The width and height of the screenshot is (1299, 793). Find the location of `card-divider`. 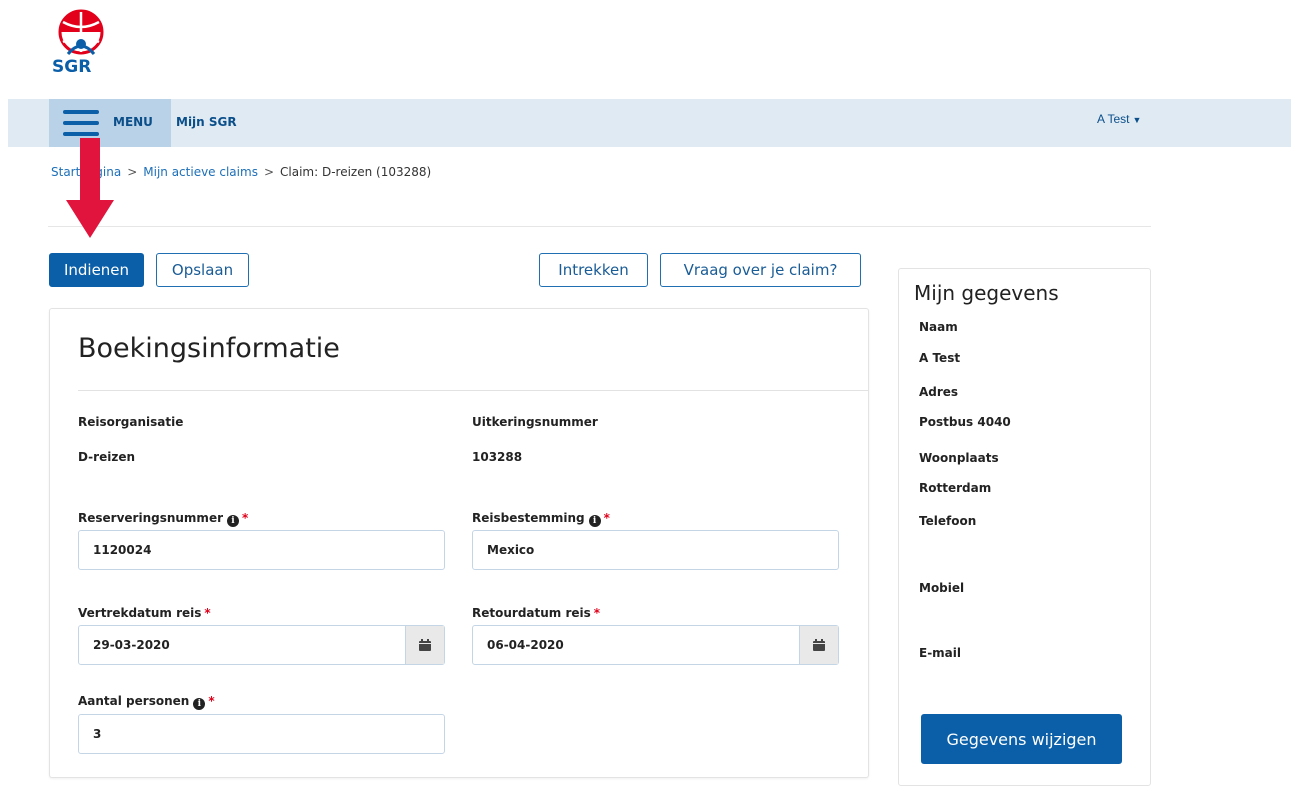

card-divider is located at coordinates (473, 390).